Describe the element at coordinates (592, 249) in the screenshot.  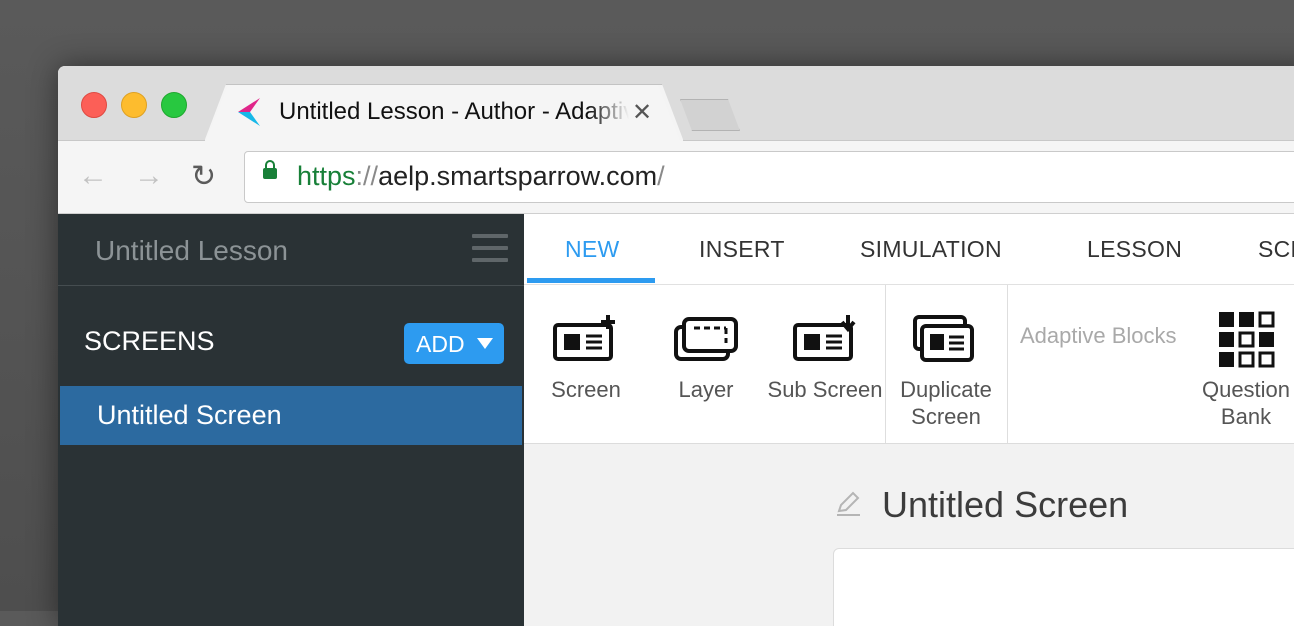
I see `tab-new: NEW` at that location.